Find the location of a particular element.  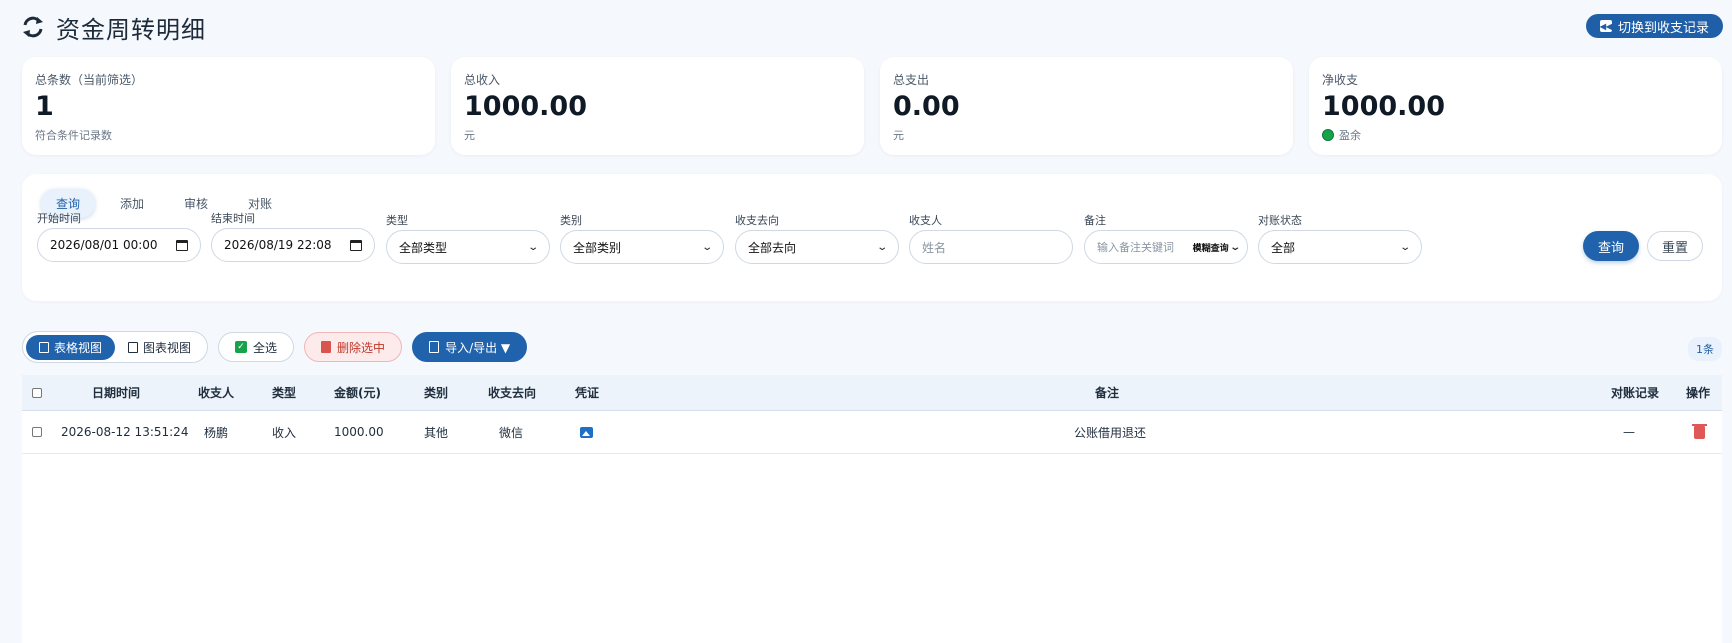

delete-selected-button: 删除选中 is located at coordinates (353, 347).